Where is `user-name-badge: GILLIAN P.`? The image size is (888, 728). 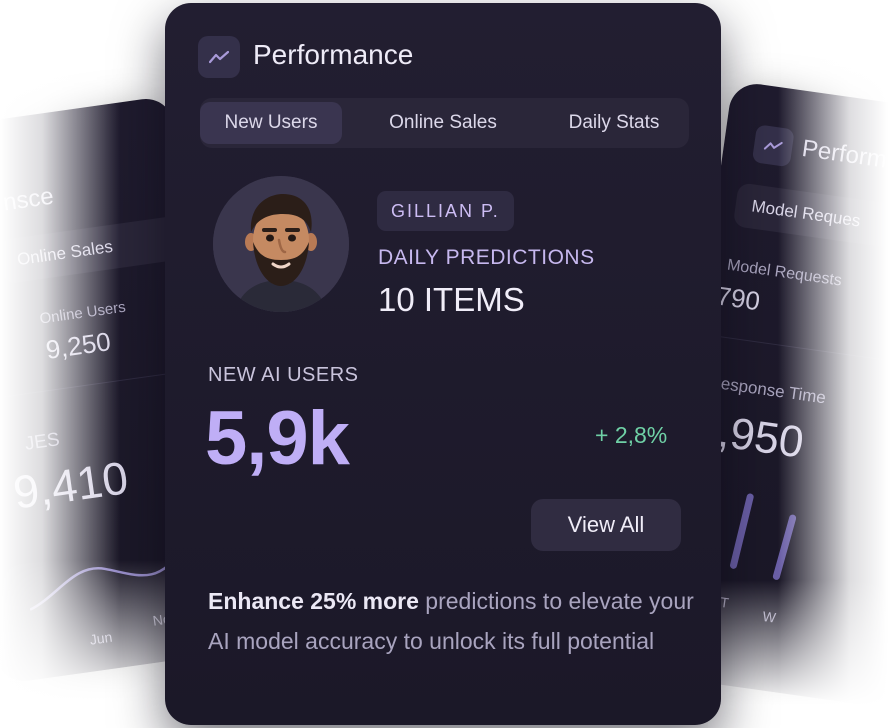
user-name-badge: GILLIAN P. is located at coordinates (445, 211).